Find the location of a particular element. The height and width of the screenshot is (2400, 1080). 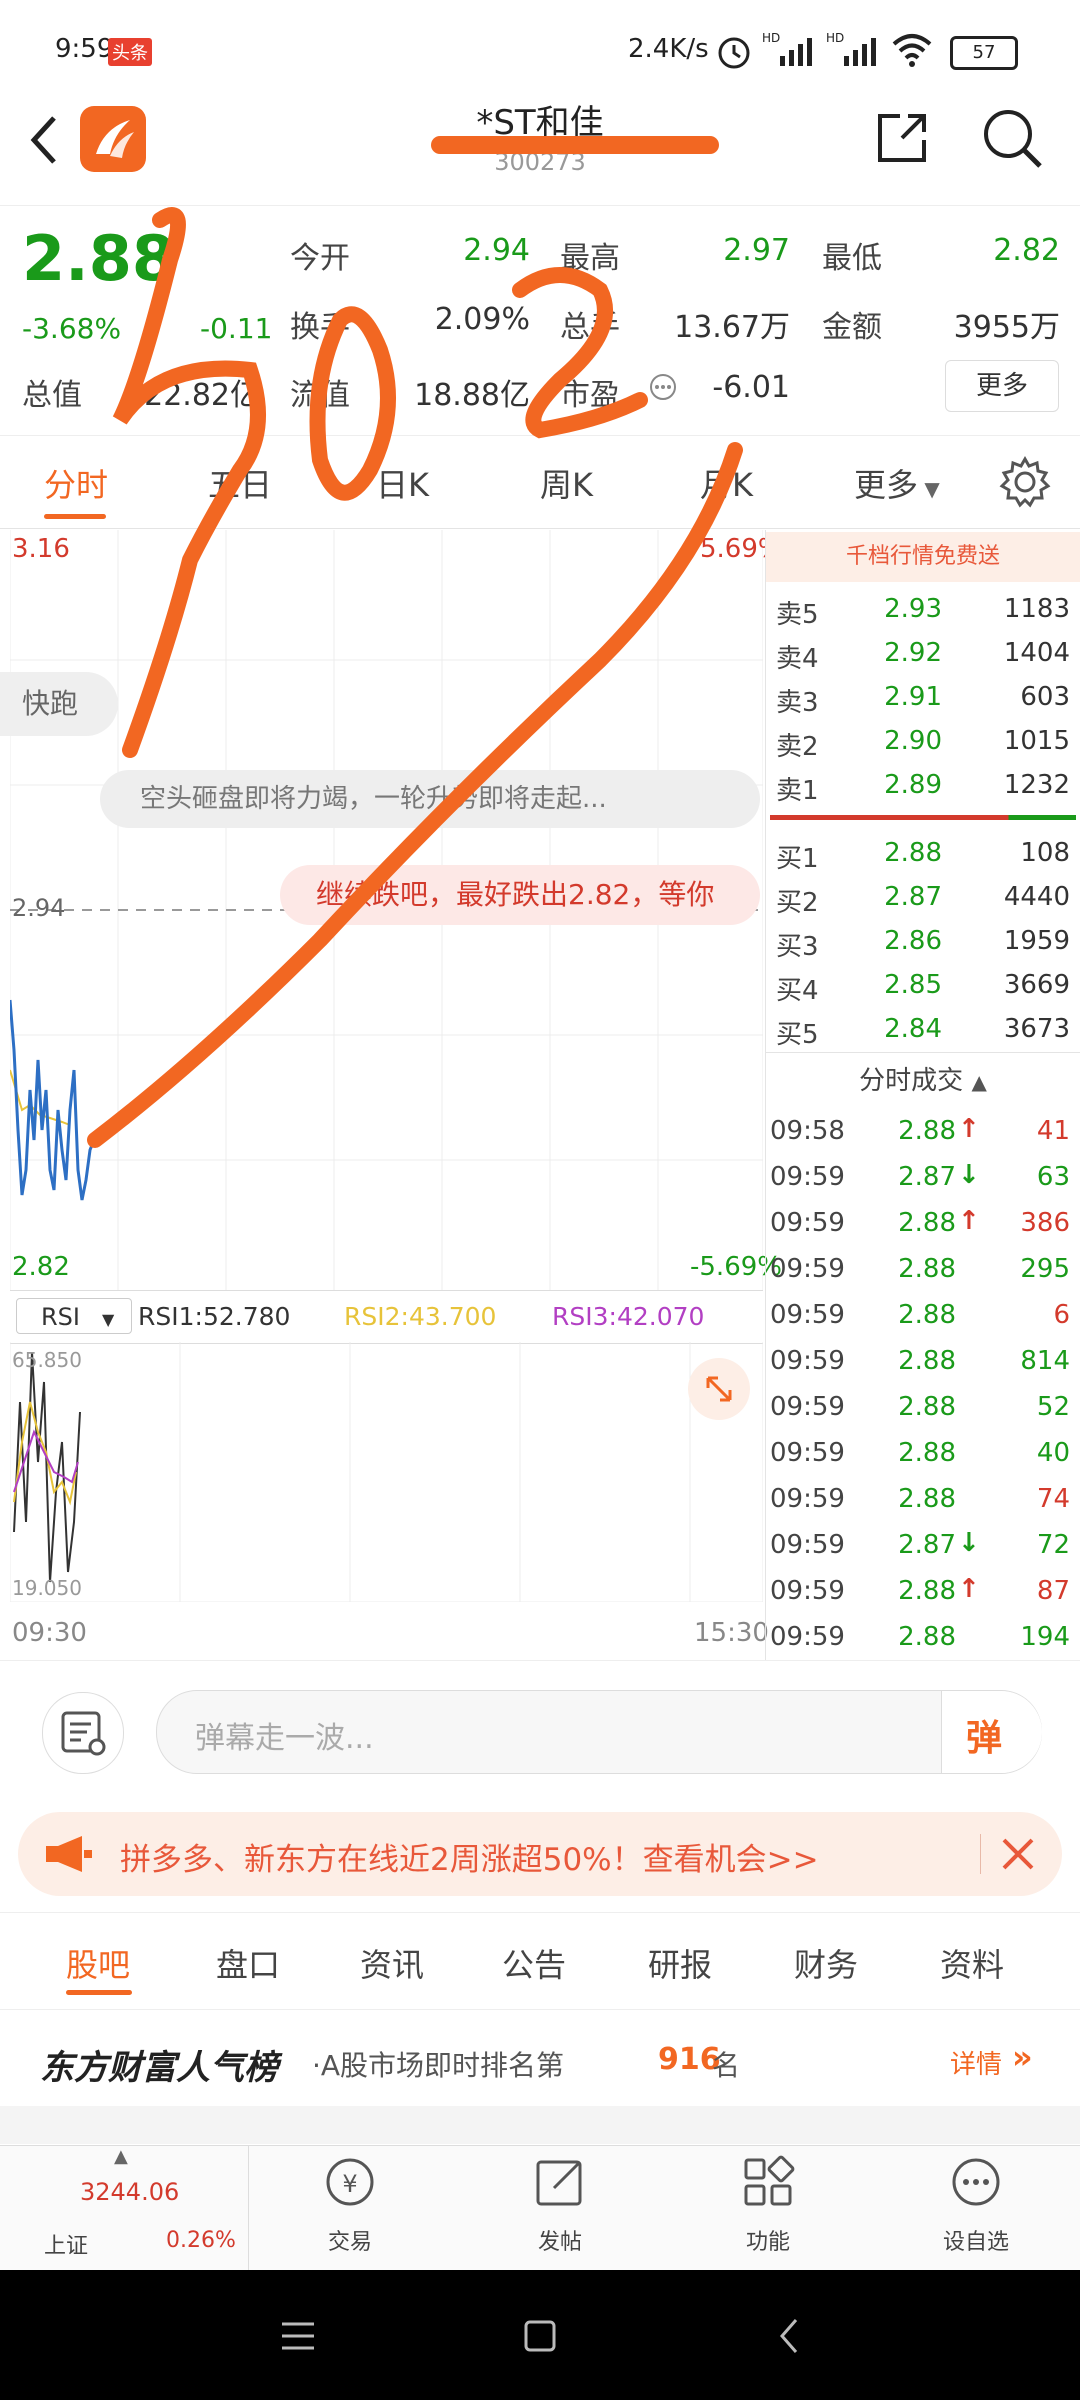

bids-row: 买5 2.84 3673 is located at coordinates (923, 1028).